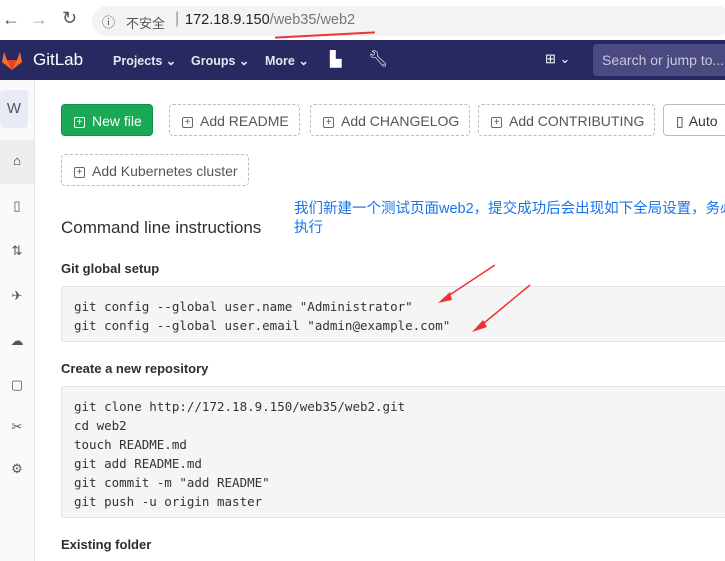 The image size is (725, 561). What do you see at coordinates (135, 368) in the screenshot?
I see `section-heading: Create a new repository` at bounding box center [135, 368].